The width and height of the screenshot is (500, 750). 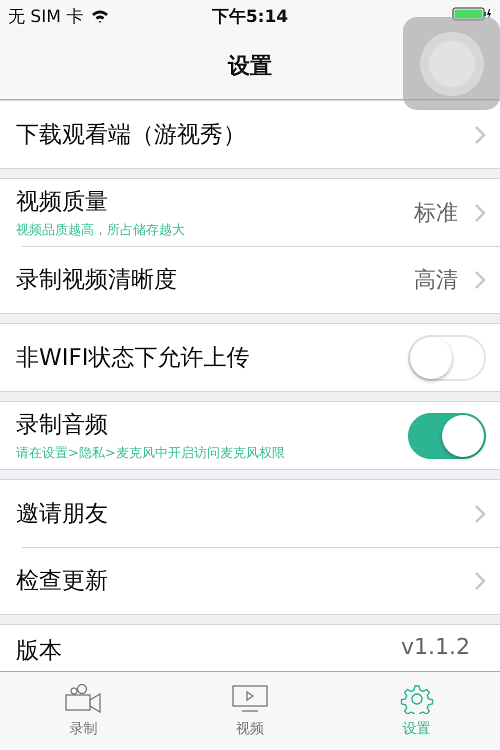 What do you see at coordinates (39, 651) in the screenshot?
I see `setting-label: 版本` at bounding box center [39, 651].